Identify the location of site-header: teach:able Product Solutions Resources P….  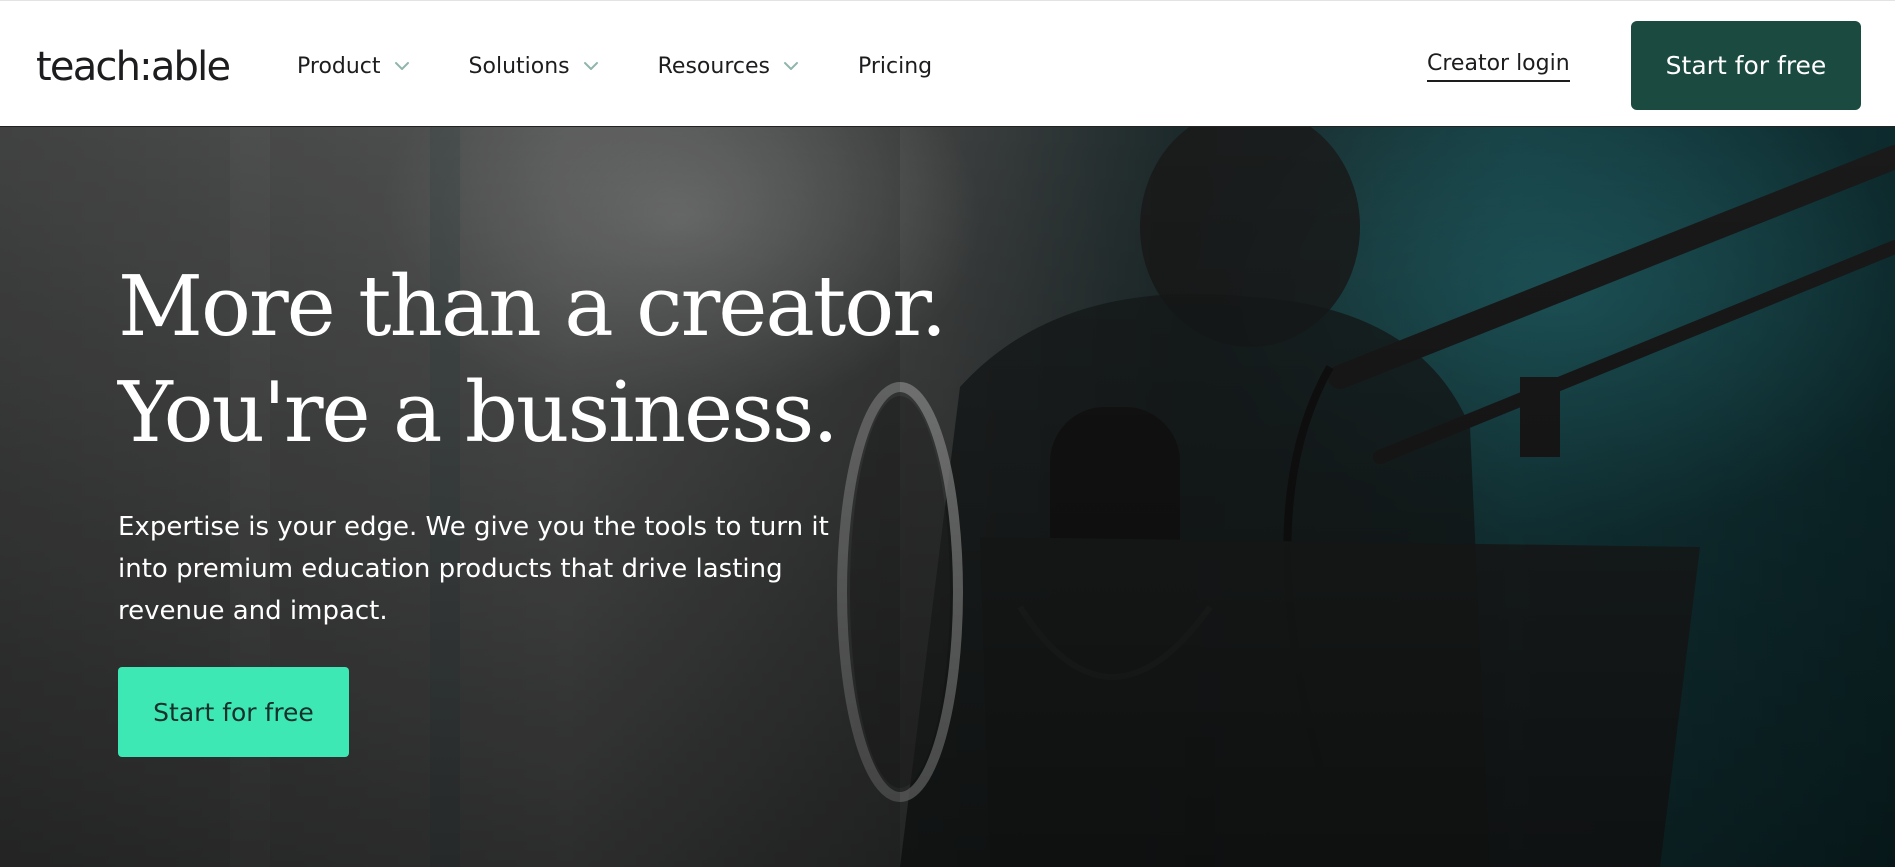
(947, 63).